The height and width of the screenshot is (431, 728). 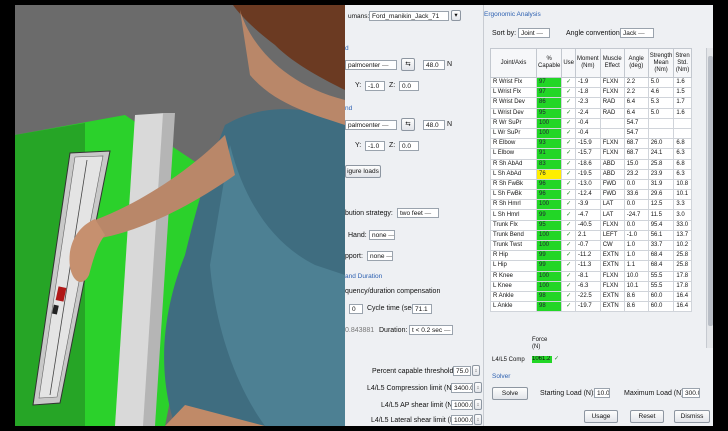 I want to click on right-z-value: 0.0, so click(x=409, y=146).